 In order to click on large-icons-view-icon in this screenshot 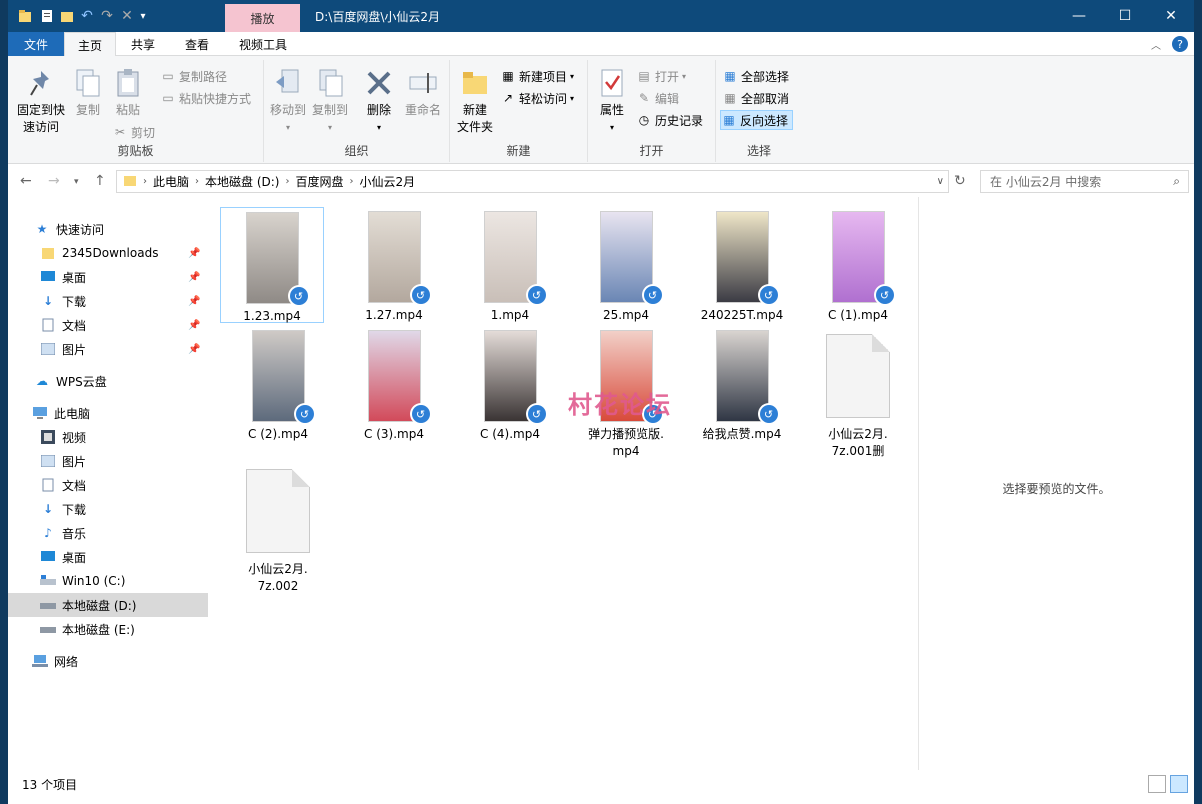, I will do `click(1179, 784)`.